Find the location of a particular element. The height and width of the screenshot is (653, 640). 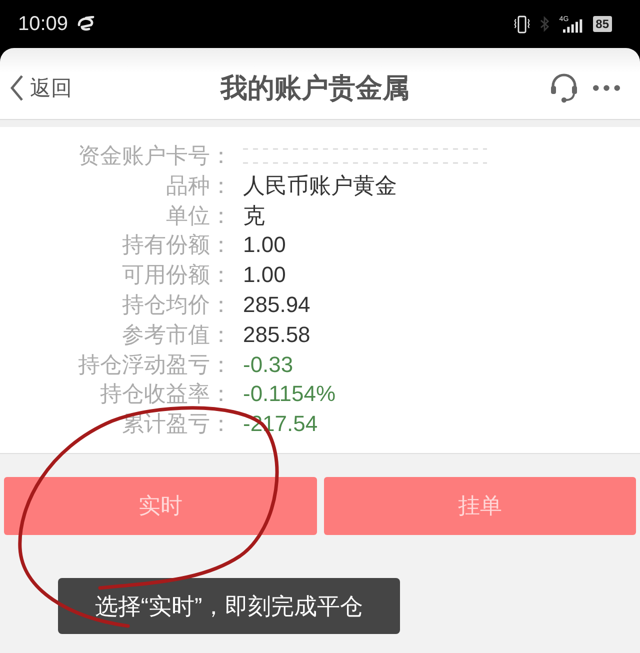

field-label: 可用份额： is located at coordinates (177, 275).